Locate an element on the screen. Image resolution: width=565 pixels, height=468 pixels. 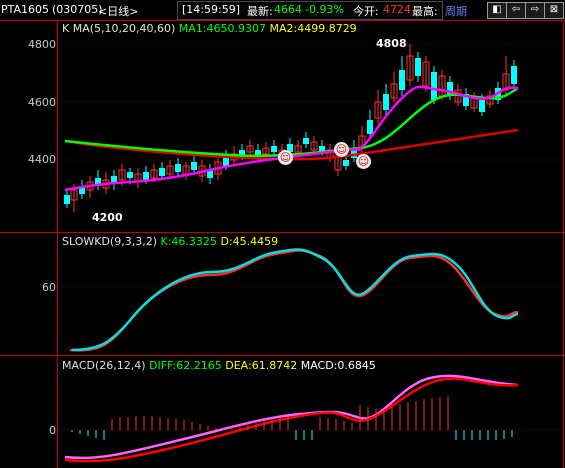
macd-histogram is located at coordinates (292, 418).